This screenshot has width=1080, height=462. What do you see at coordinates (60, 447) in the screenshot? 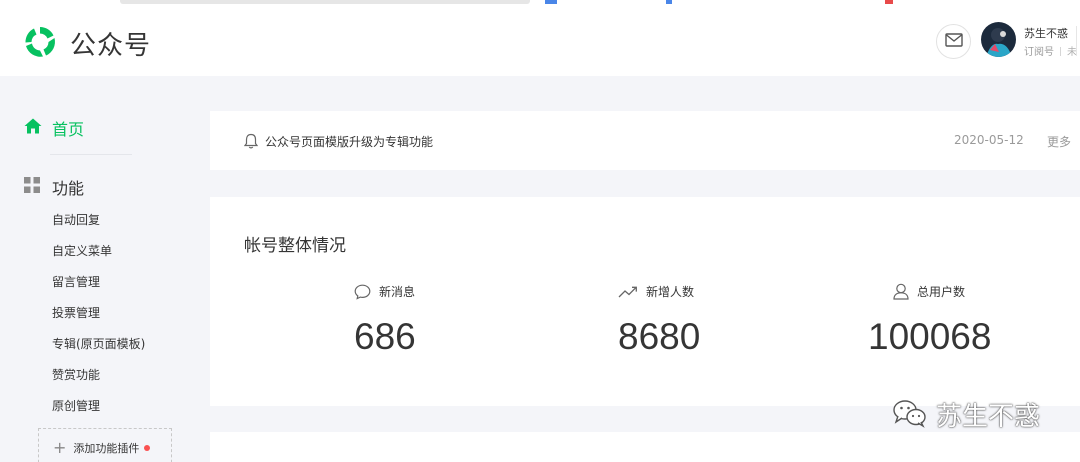
I see `plus-icon: +` at bounding box center [60, 447].